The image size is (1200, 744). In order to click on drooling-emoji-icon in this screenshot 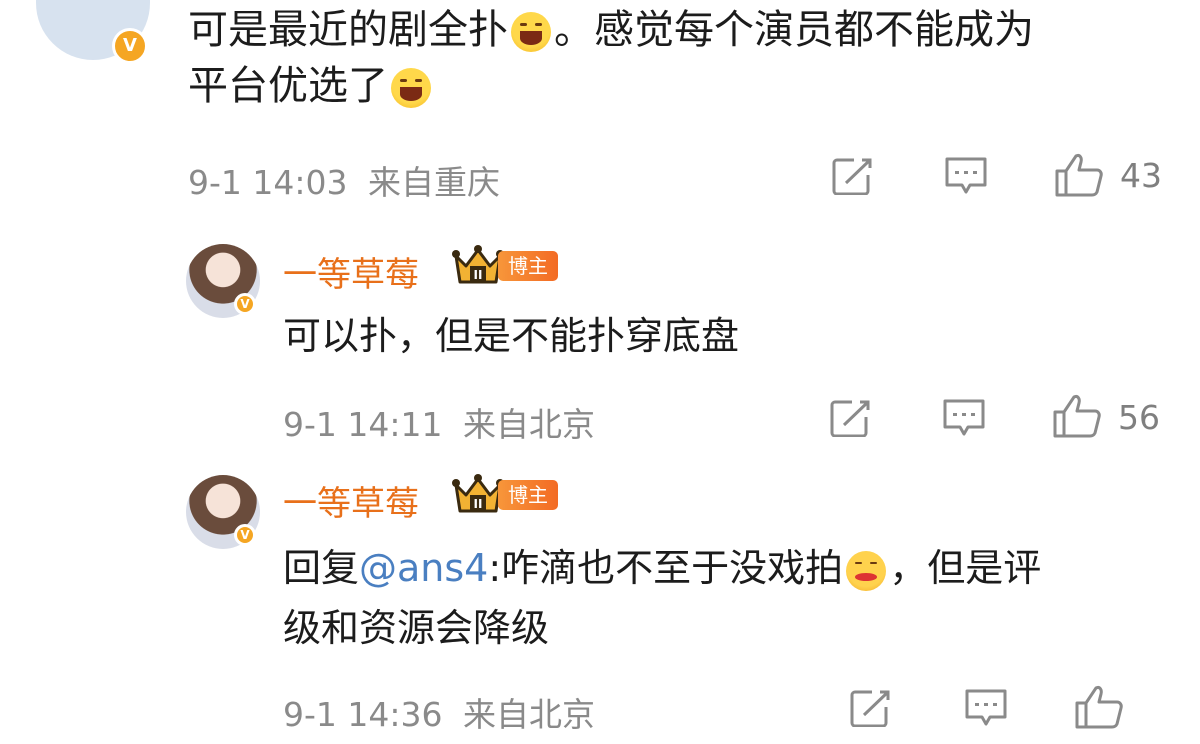, I will do `click(866, 570)`.